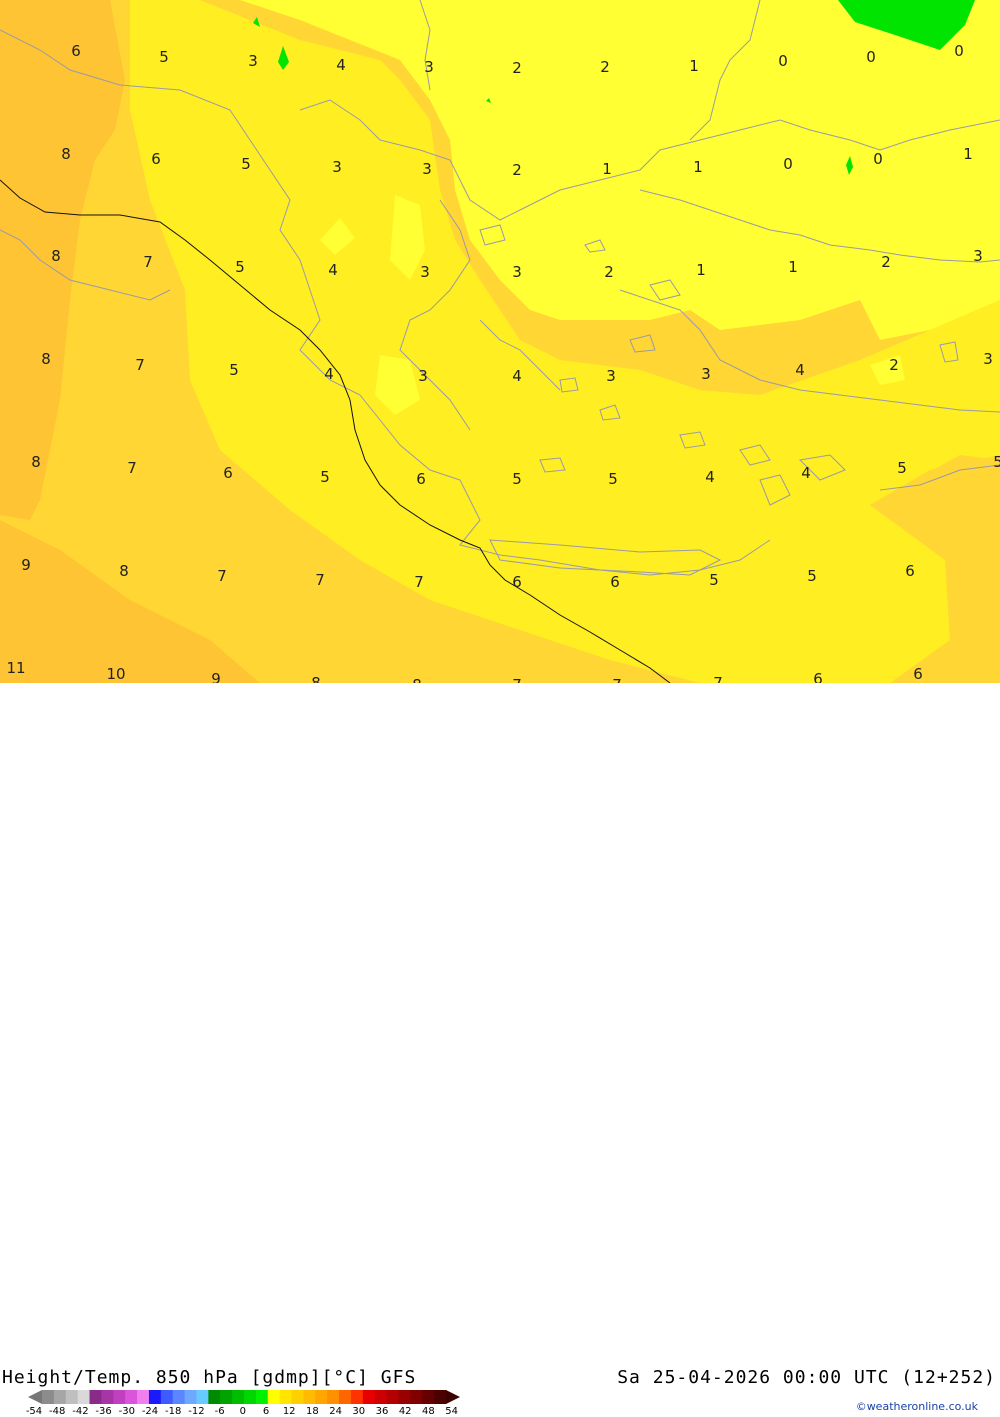  What do you see at coordinates (219, 1411) in the screenshot?
I see `scale-label: -6` at bounding box center [219, 1411].